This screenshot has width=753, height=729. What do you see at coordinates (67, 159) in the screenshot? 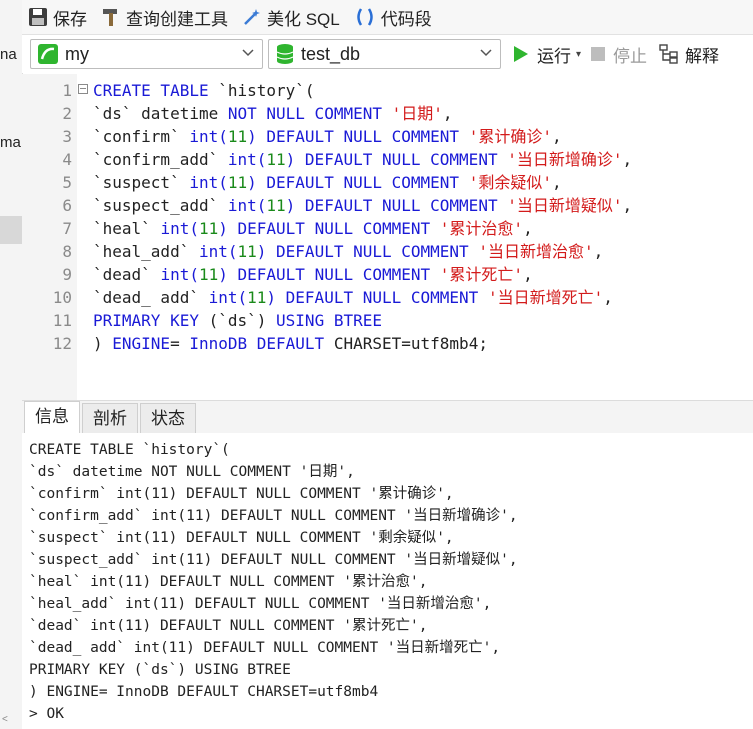
I see `line-number: 4` at bounding box center [67, 159].